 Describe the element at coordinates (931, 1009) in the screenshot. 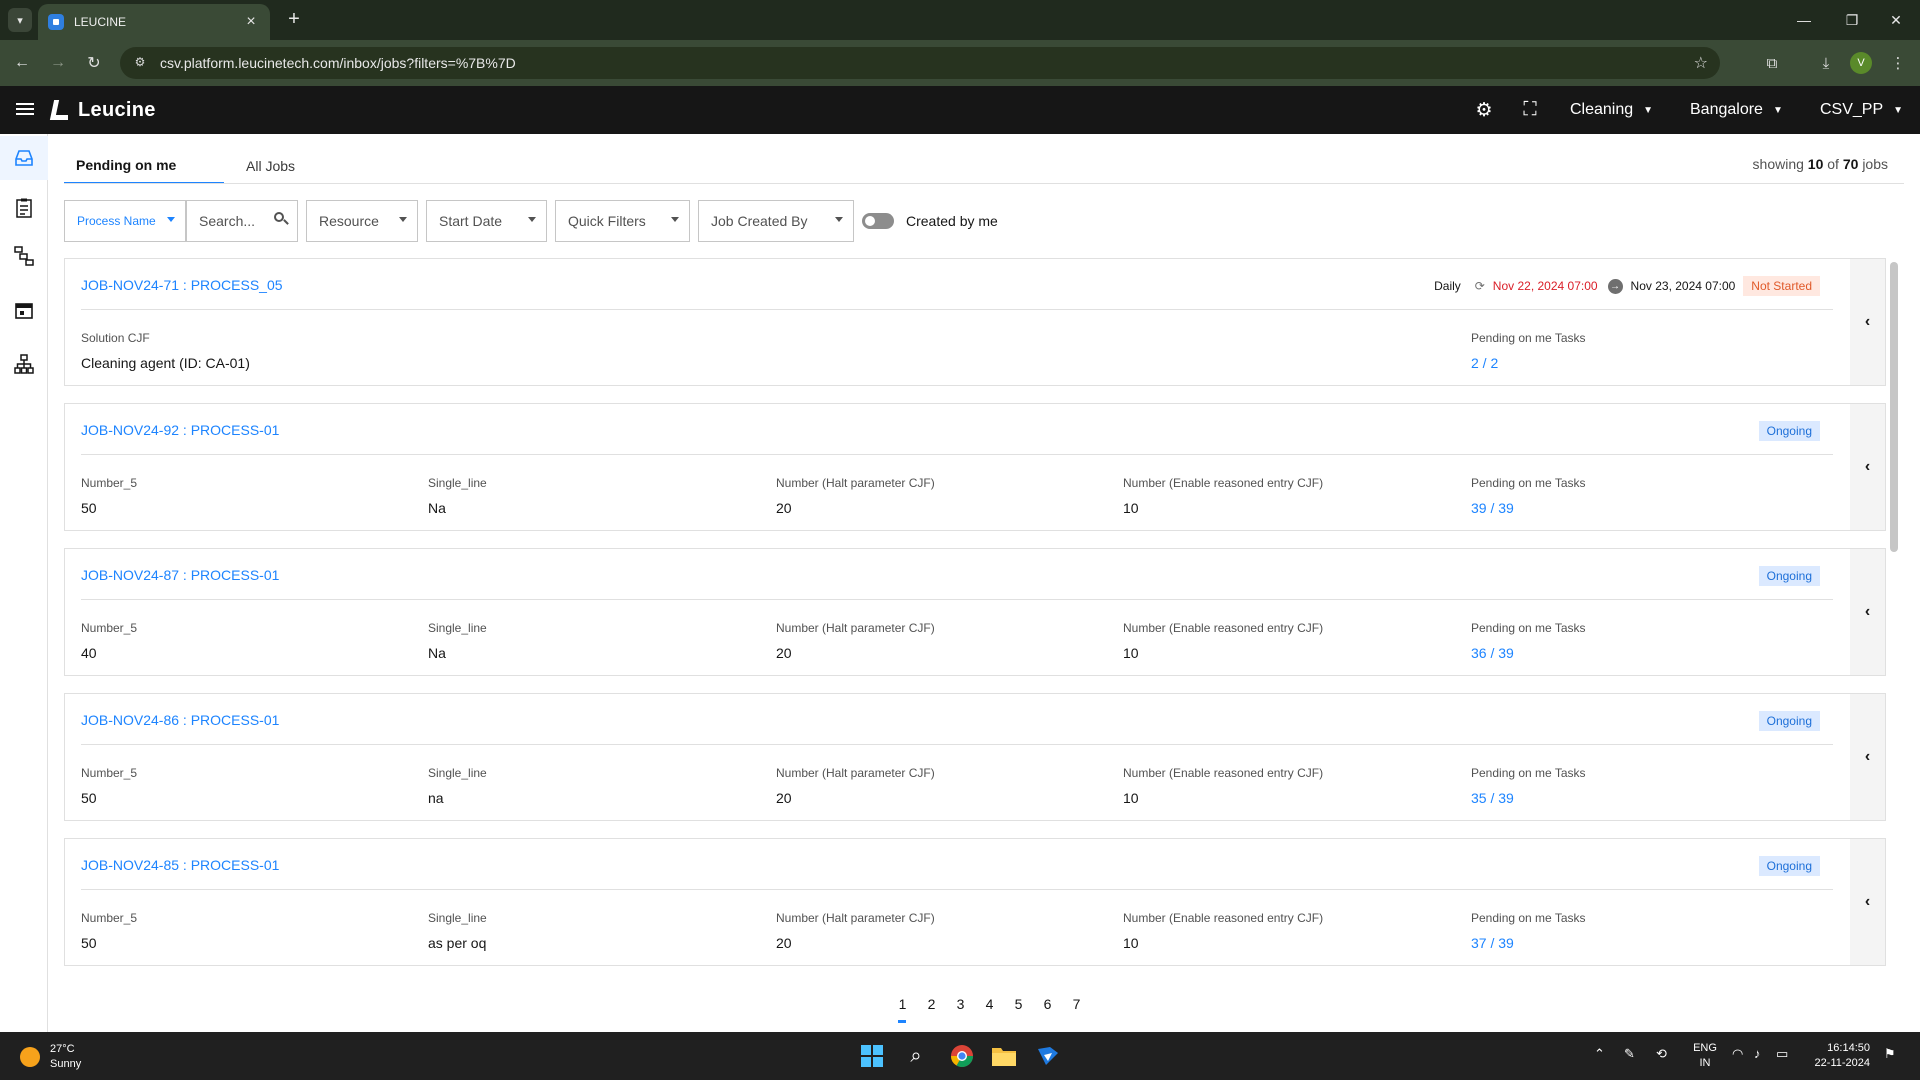

I see `page-button: 2` at that location.